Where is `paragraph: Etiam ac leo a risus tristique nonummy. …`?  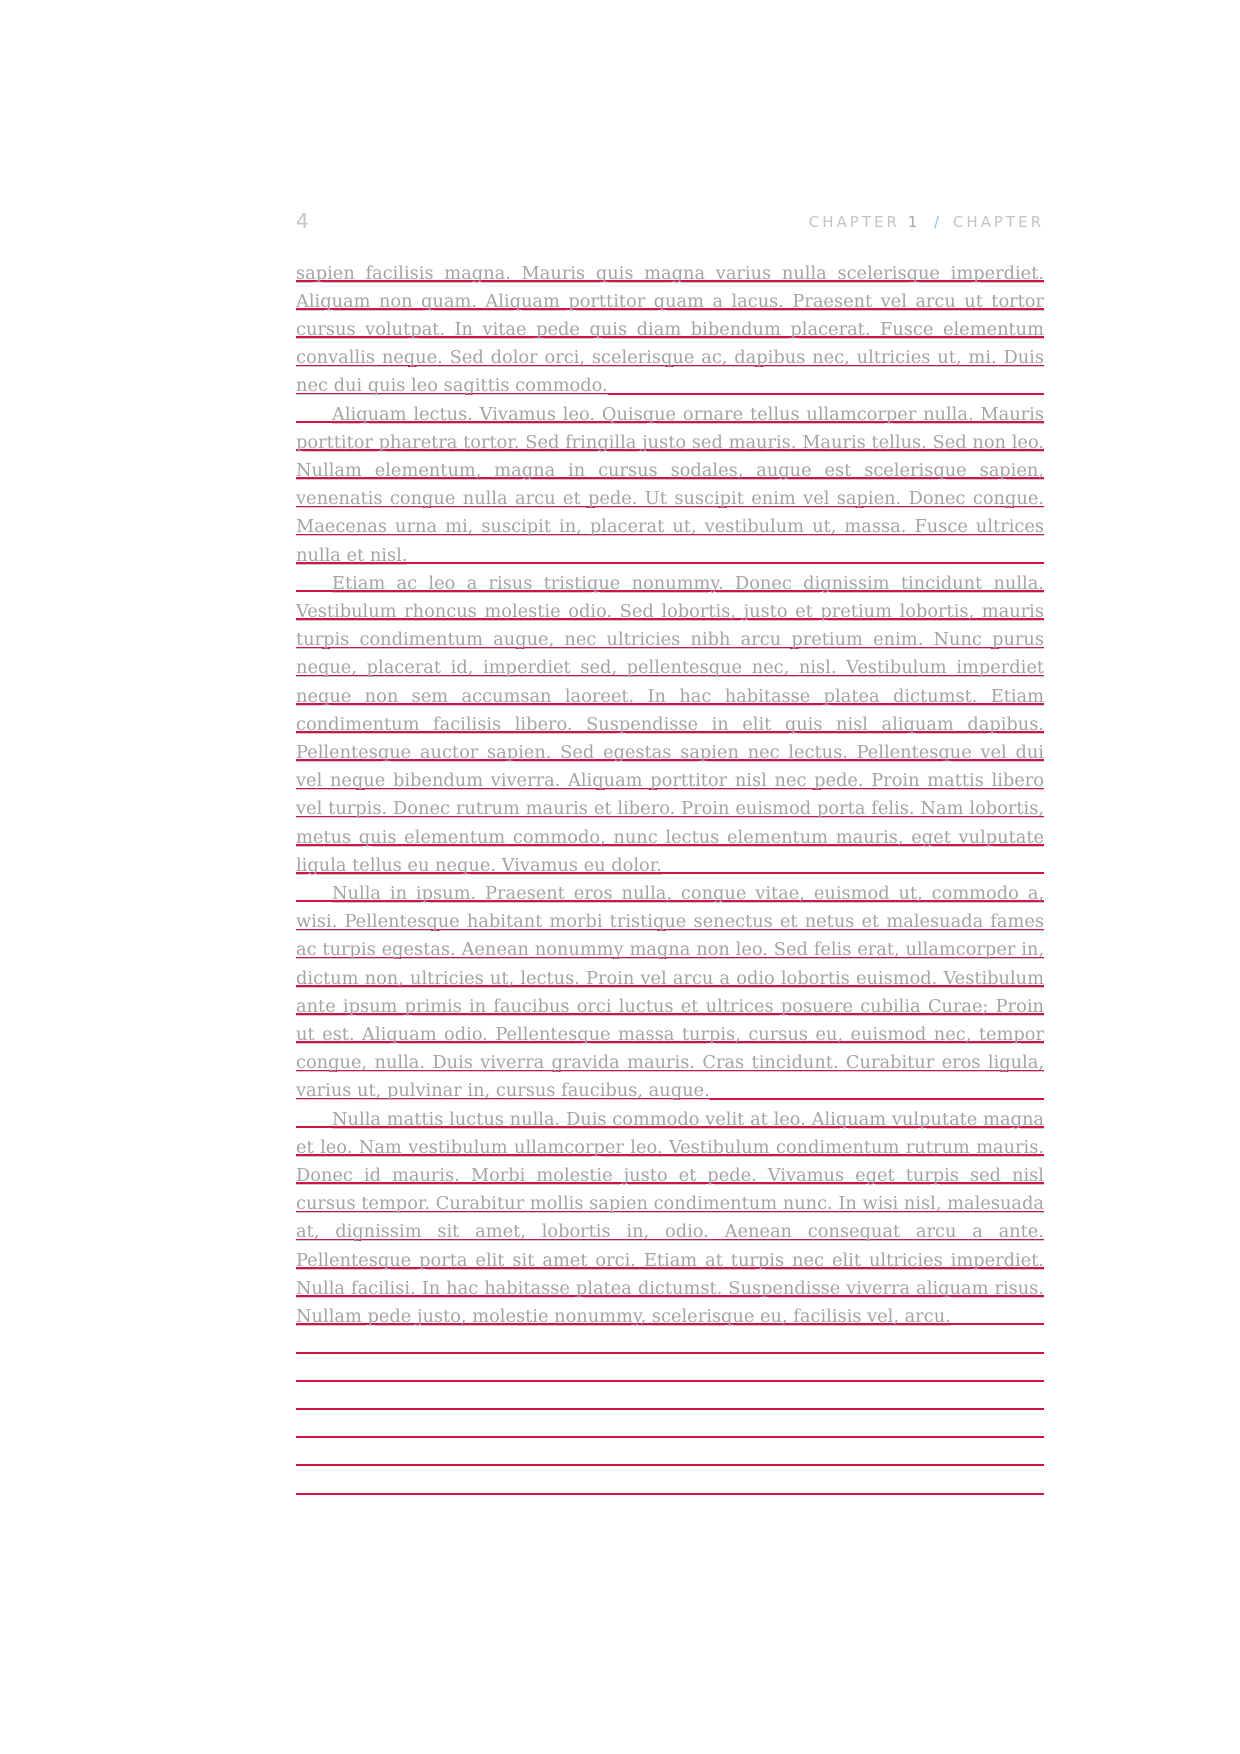 paragraph: Etiam ac leo a risus tristique nonummy. … is located at coordinates (670, 724).